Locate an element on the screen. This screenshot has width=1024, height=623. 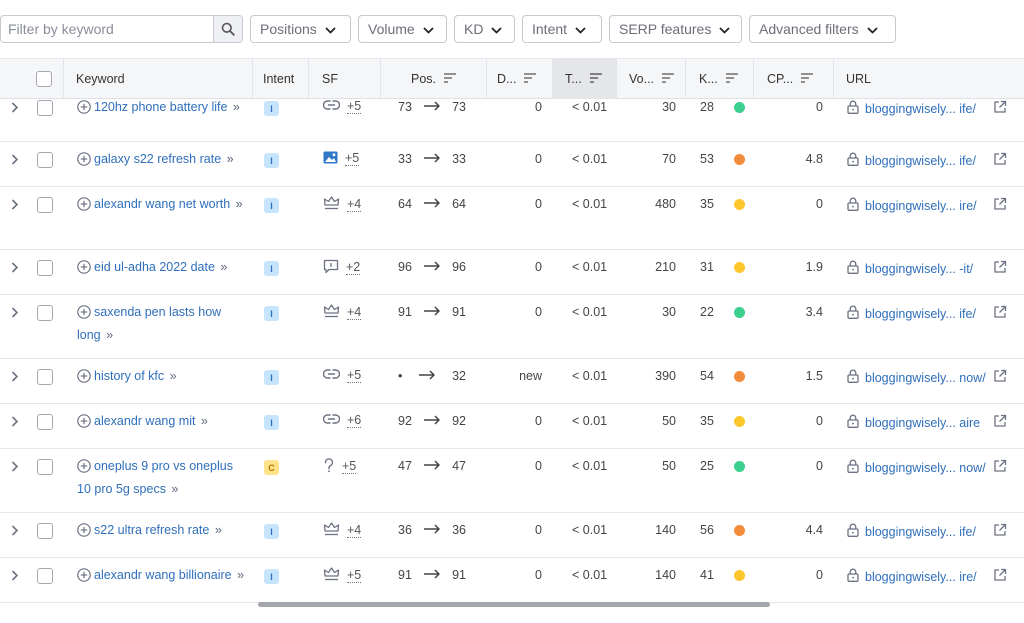
keyword-link: eid ul-adha 2022 date » is located at coordinates (162, 268).